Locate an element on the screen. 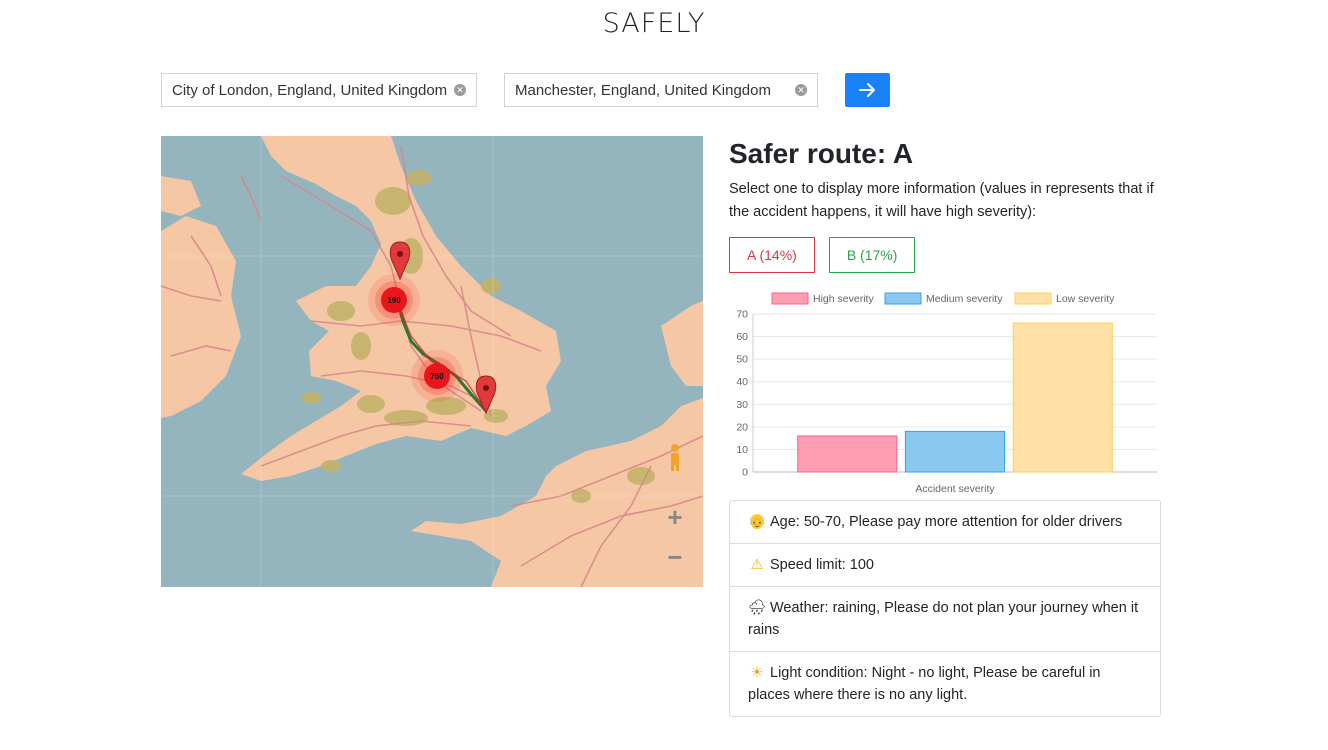 This screenshot has height=750, width=1328. route-b-button: B (17%) is located at coordinates (872, 255).